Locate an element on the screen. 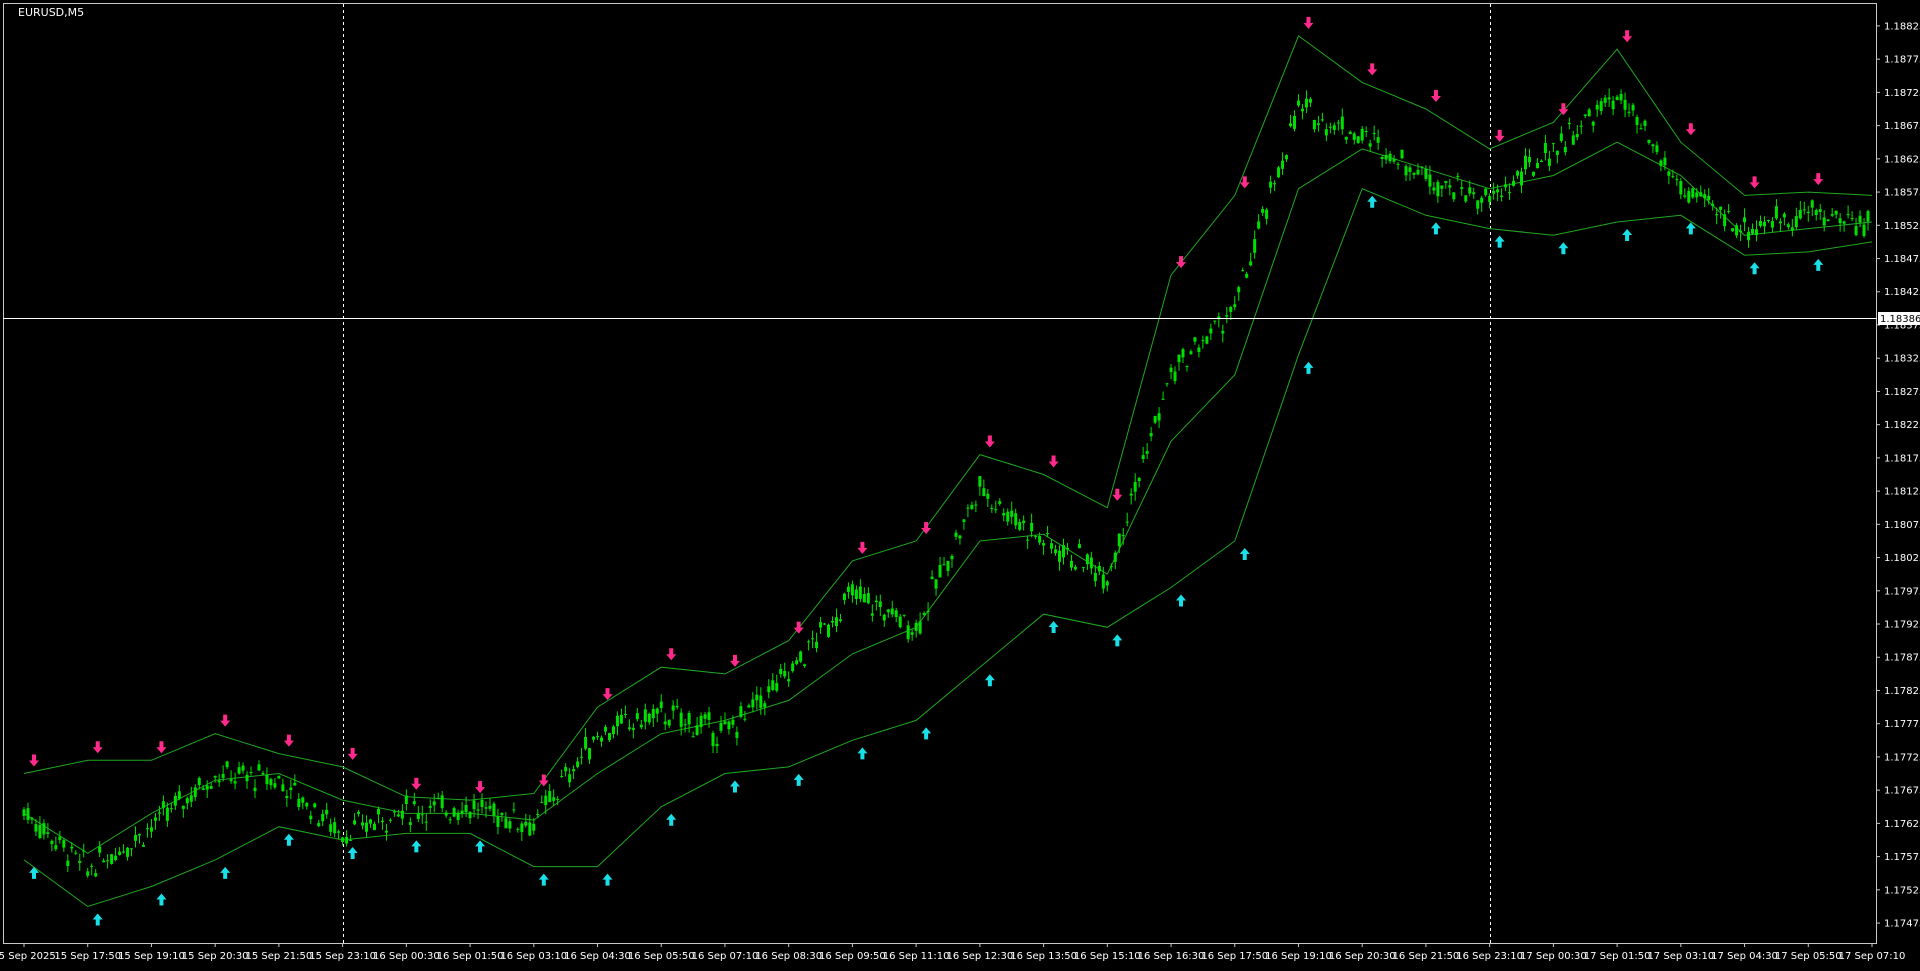  time-tick-label: 15 Sep 23:10 is located at coordinates (342, 956).